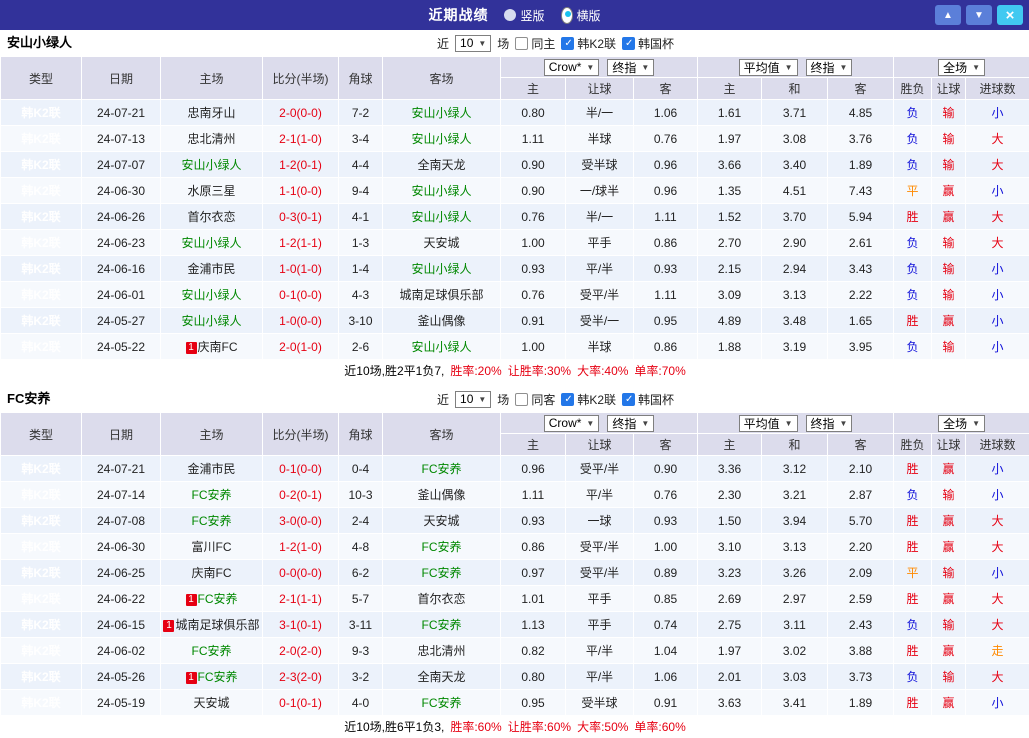 The height and width of the screenshot is (738, 1029). I want to click on corners-cell: 5-7, so click(361, 599).